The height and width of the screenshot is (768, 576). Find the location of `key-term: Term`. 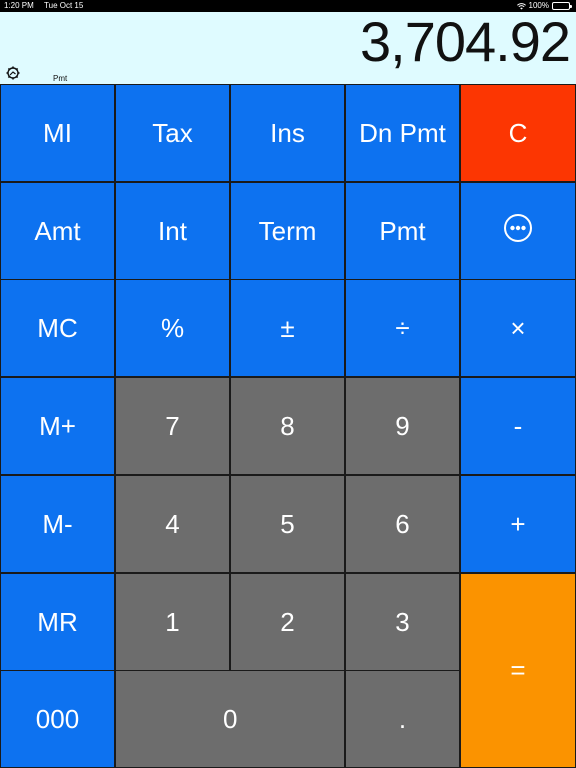

key-term: Term is located at coordinates (287, 231).